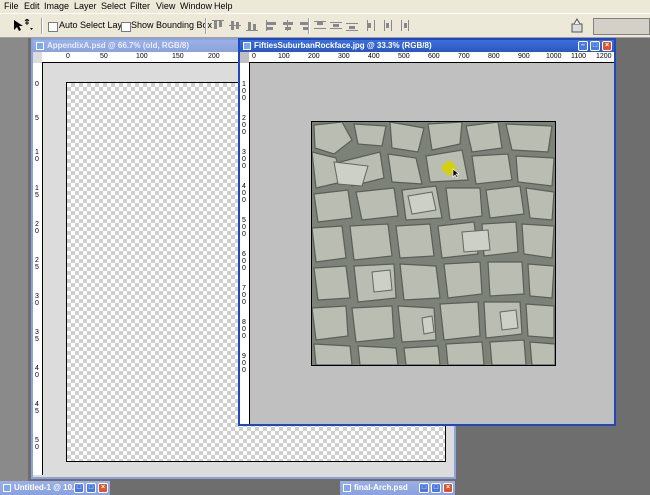 The width and height of the screenshot is (650, 495). Describe the element at coordinates (456, 173) in the screenshot. I see `move-cursor-icon` at that location.